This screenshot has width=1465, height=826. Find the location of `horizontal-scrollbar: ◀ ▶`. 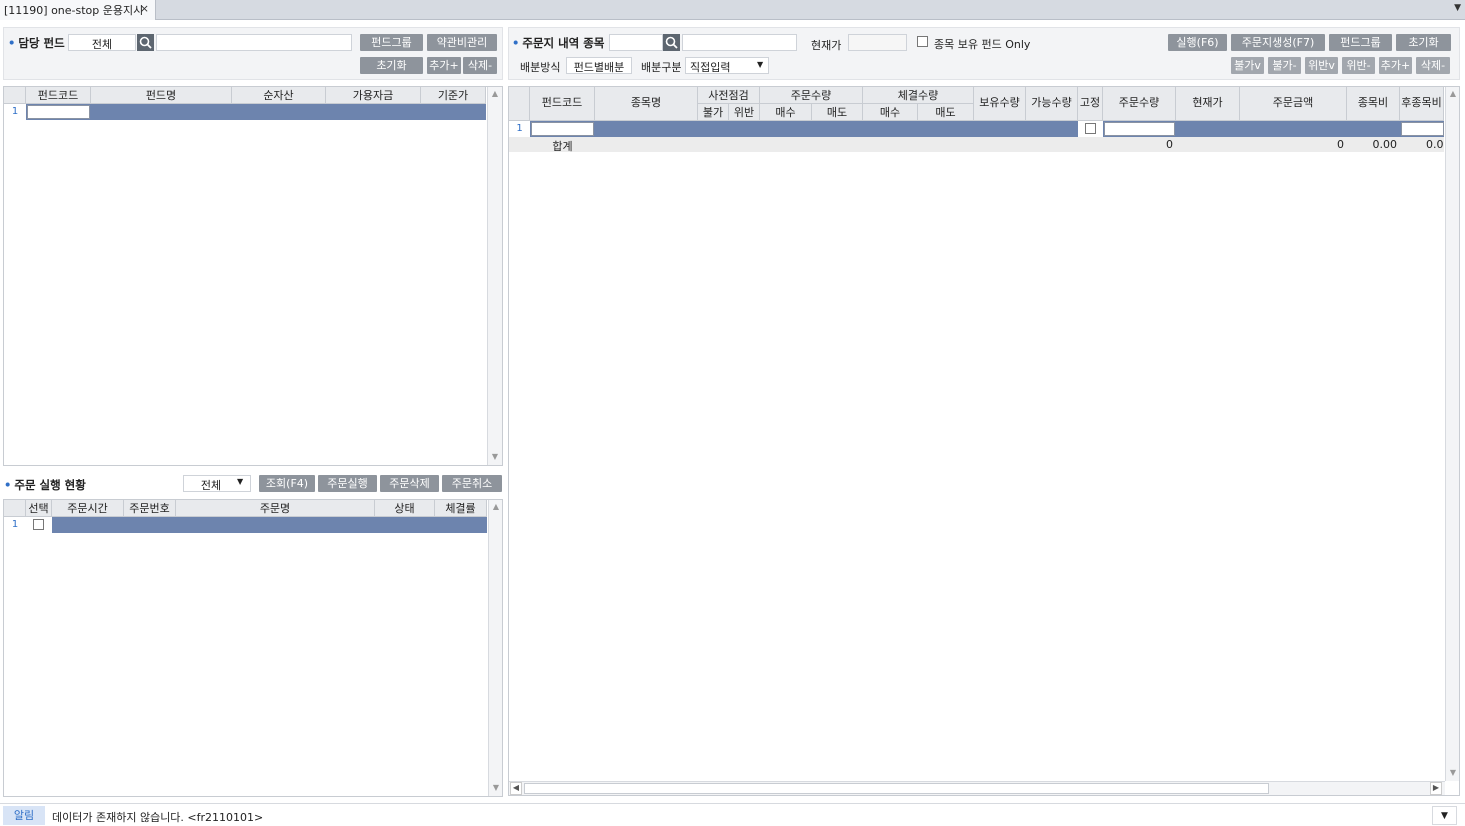

horizontal-scrollbar: ◀ ▶ is located at coordinates (977, 788).